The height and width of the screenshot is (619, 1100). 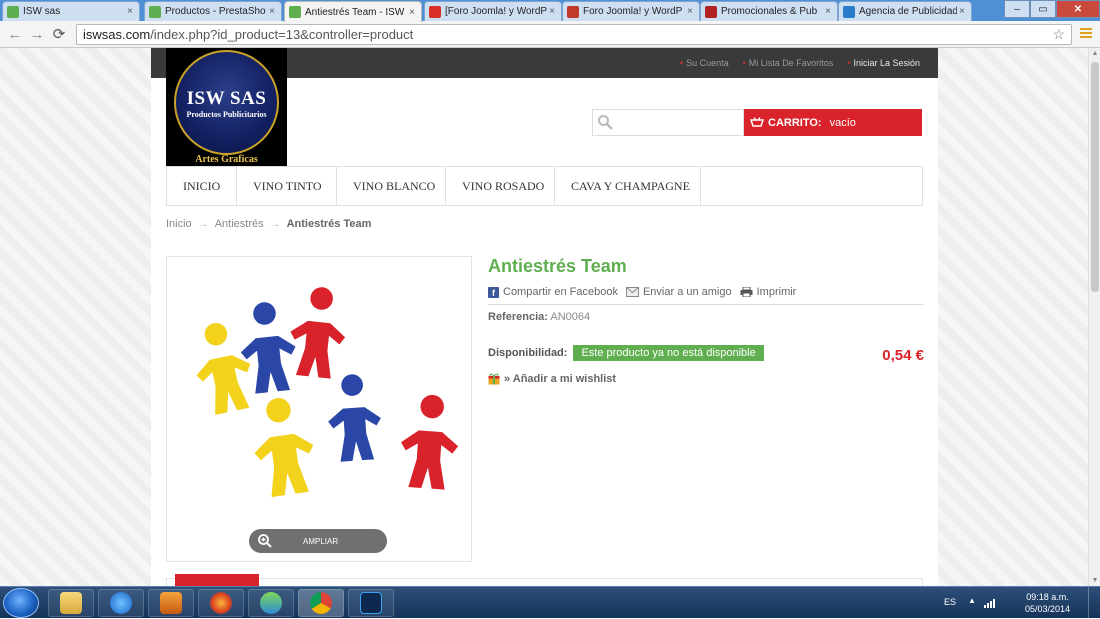 I want to click on breadcrumb: Inicio → Antiestrés → Antiestrés Team, so click(x=268, y=224).